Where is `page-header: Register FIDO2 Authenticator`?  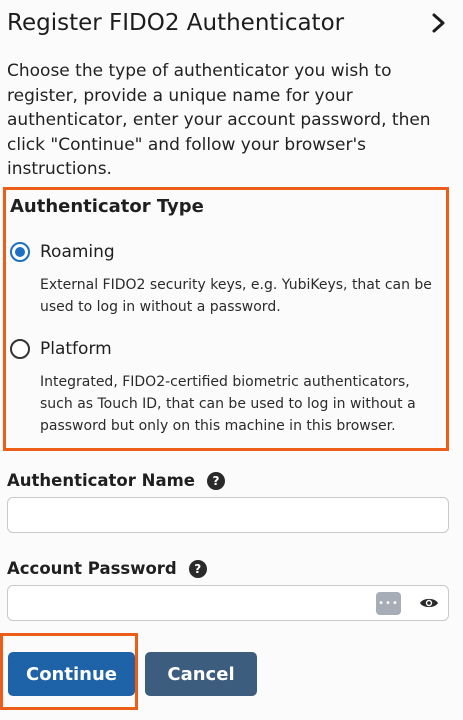 page-header: Register FIDO2 Authenticator is located at coordinates (228, 24).